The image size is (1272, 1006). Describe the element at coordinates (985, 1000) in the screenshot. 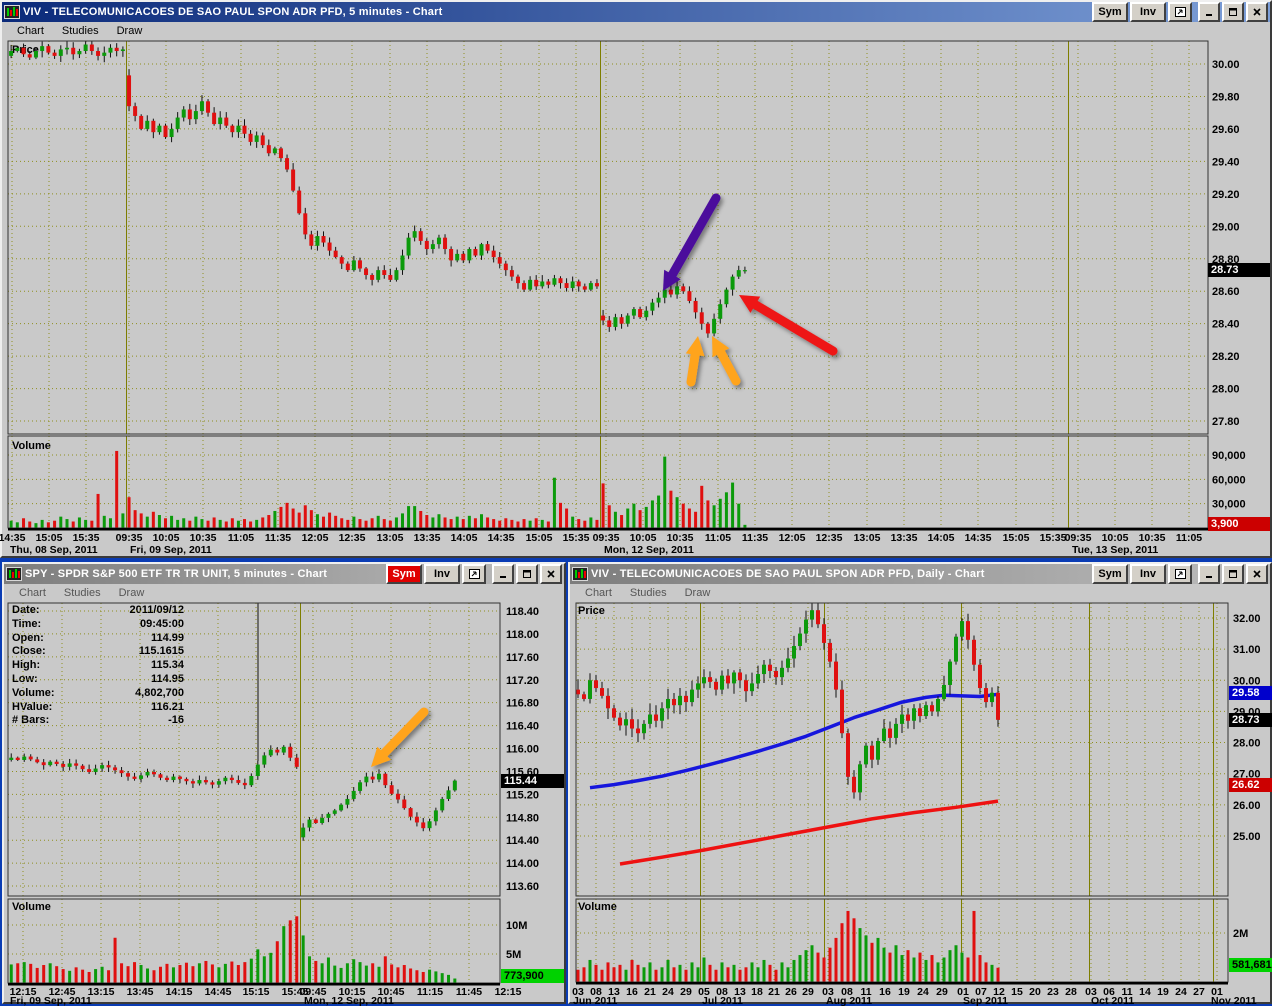

I see `svg-text: Sep 2011` at that location.